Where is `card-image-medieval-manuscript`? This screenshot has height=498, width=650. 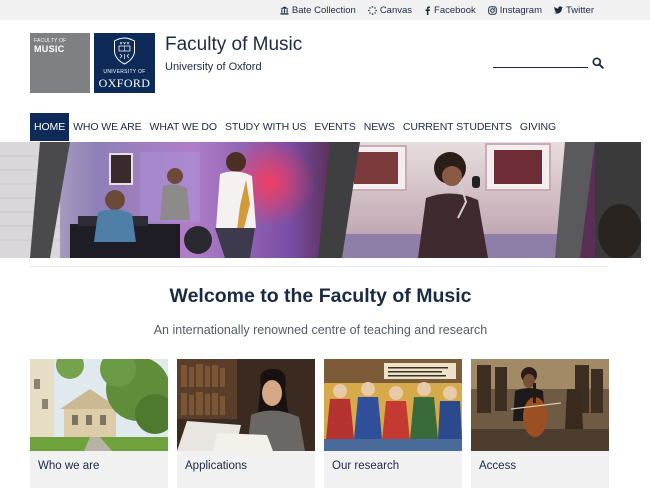
card-image-medieval-manuscript is located at coordinates (393, 405).